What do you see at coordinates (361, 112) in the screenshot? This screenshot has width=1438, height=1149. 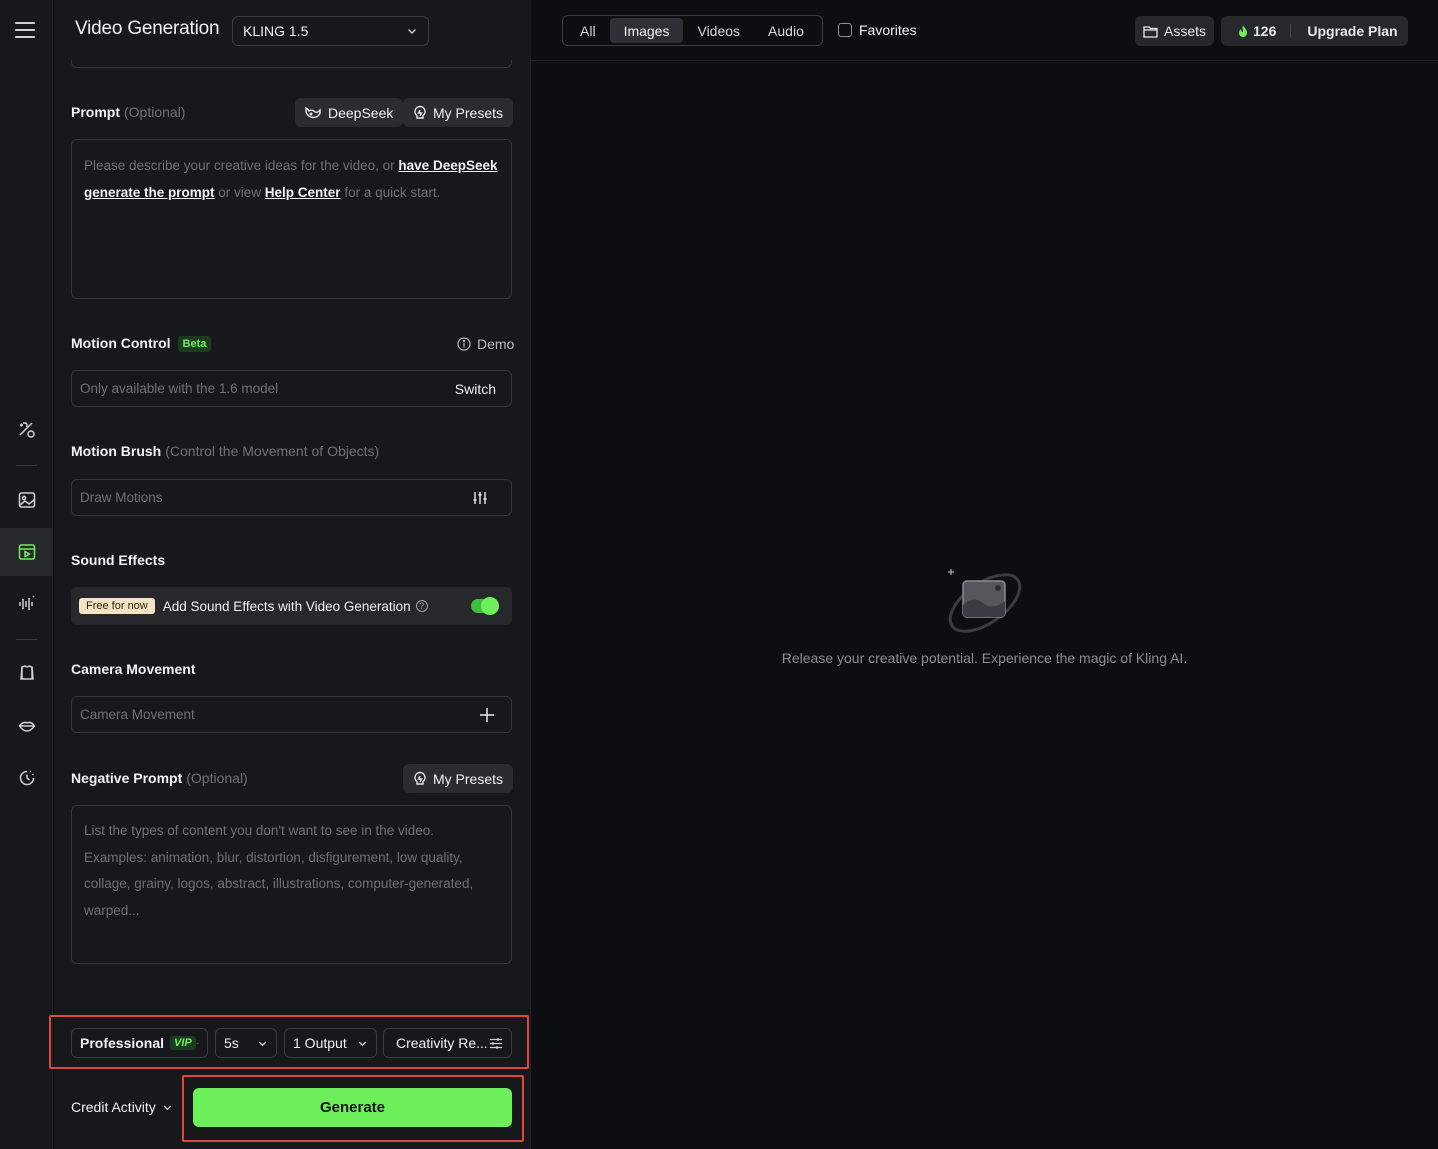 I see `deepseek-button-label: DeepSeek` at bounding box center [361, 112].